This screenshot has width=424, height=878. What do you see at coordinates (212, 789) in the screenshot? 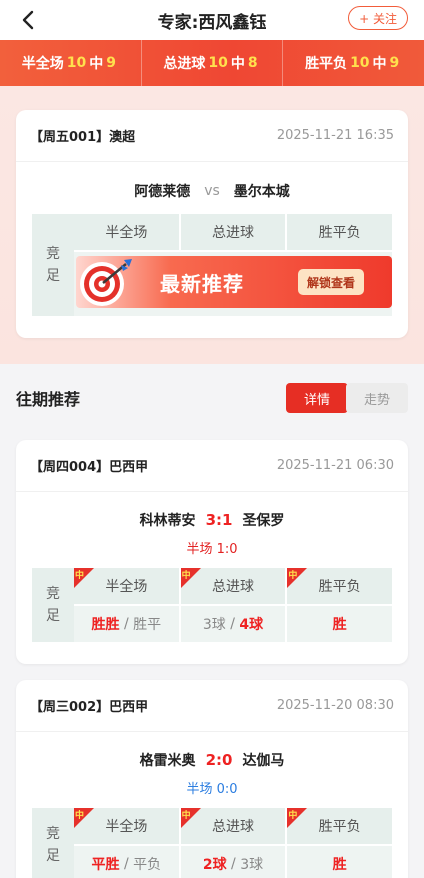
I see `halftime-score: 半场 0:0` at bounding box center [212, 789].